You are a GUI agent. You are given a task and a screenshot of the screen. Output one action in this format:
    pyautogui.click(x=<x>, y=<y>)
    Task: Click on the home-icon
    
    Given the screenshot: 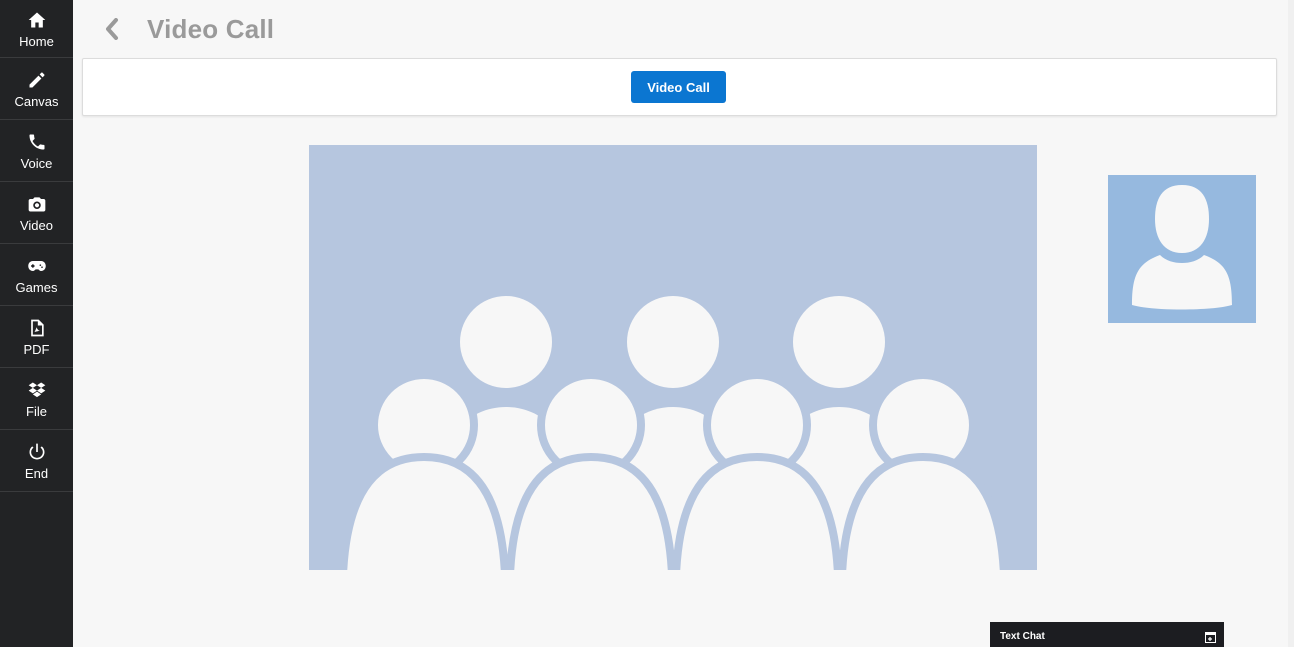 What is the action you would take?
    pyautogui.click(x=37, y=20)
    